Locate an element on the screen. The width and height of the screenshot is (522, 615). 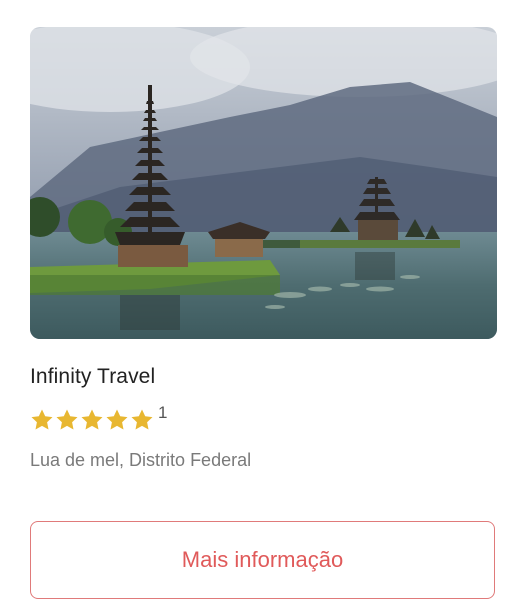
location-subtitle: Lua de mel, Distrito Federal is located at coordinates (141, 460).